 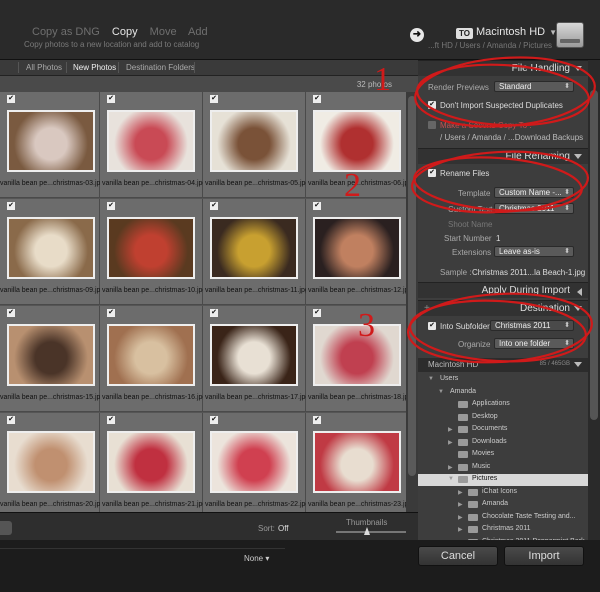 I want to click on folder-tree-item: ▶ Downloads, so click(x=503, y=443).